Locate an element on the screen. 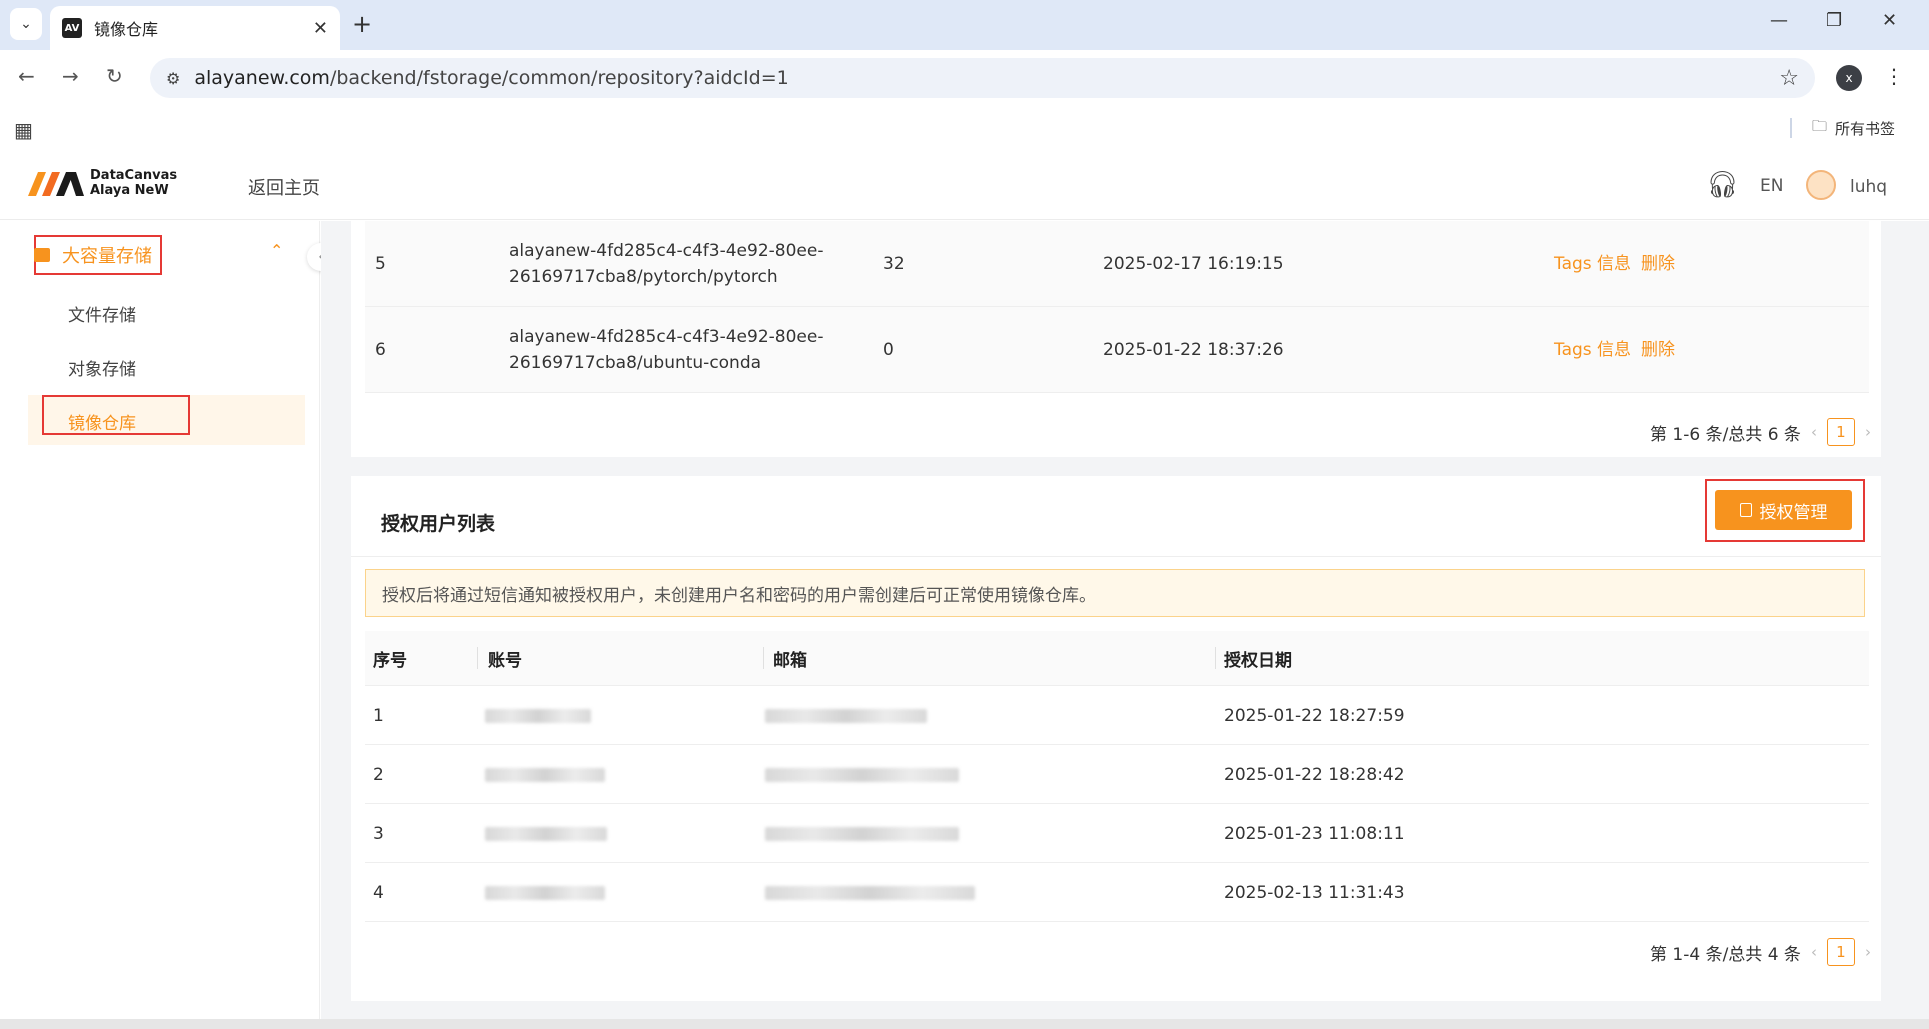 The width and height of the screenshot is (1929, 1029). profile-avatar: x is located at coordinates (1849, 78).